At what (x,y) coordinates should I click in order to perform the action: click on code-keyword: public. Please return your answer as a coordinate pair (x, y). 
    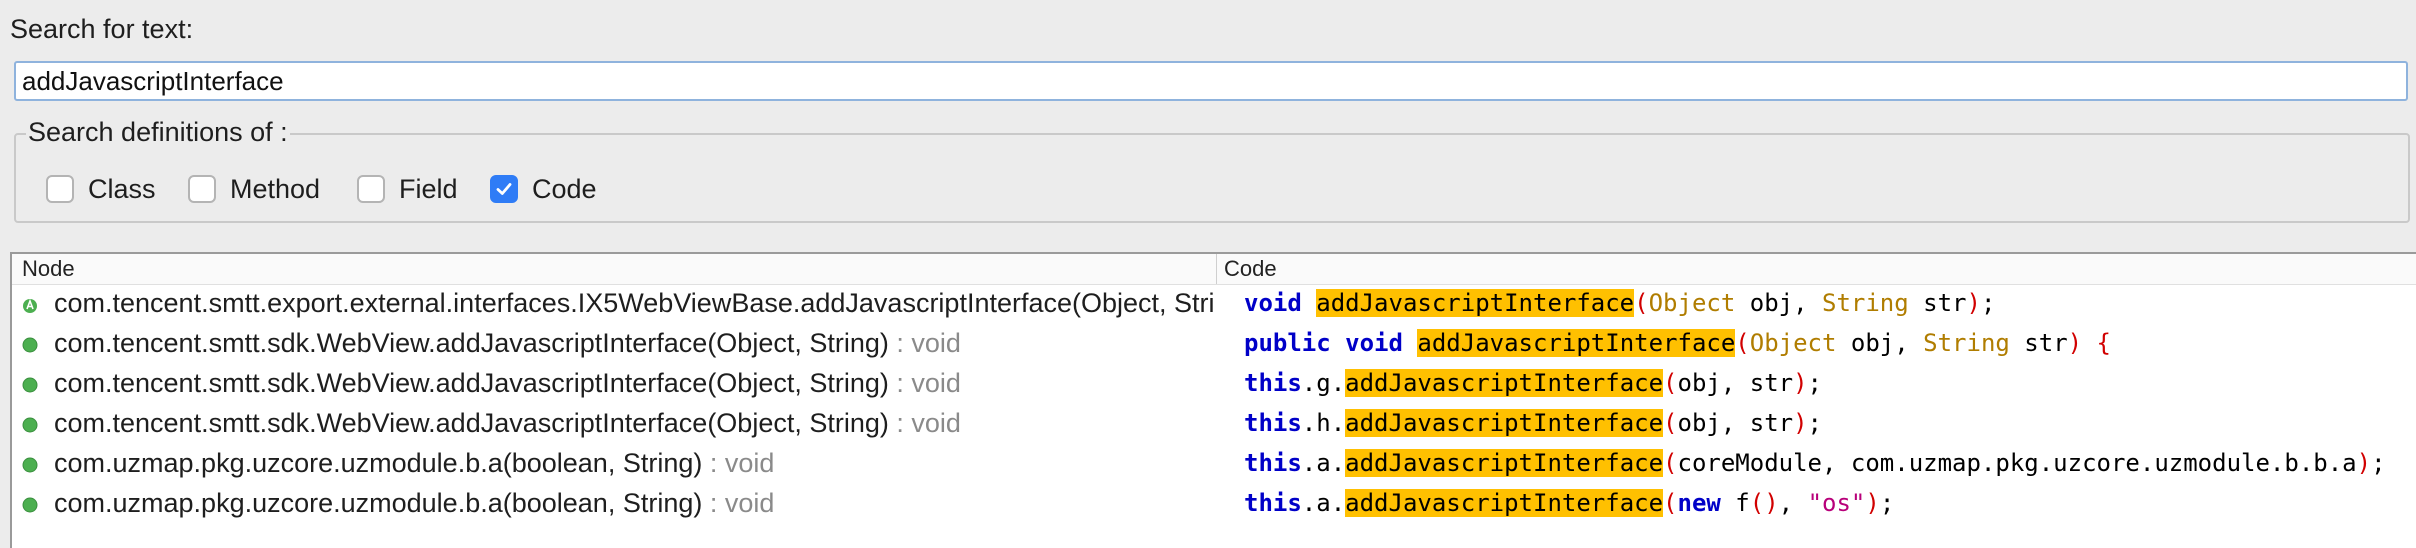
    Looking at the image, I should click on (1295, 343).